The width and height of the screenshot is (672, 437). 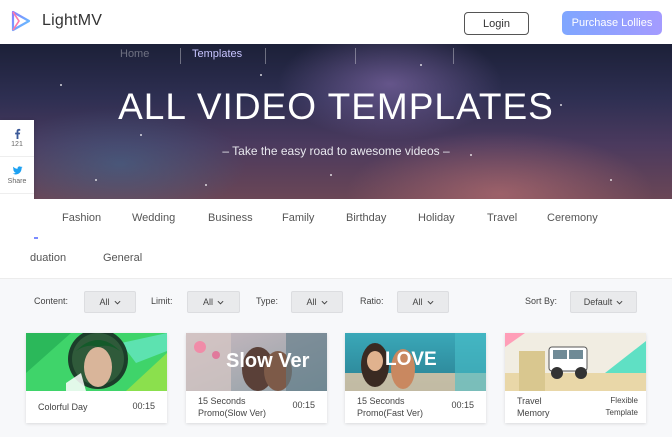 I want to click on template-tag-line1: Flexible, so click(x=624, y=400).